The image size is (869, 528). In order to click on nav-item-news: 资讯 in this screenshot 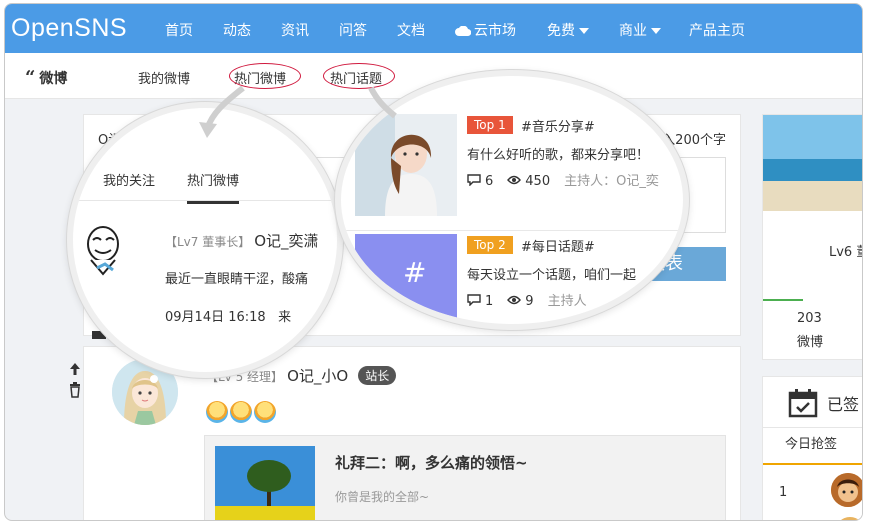, I will do `click(295, 30)`.